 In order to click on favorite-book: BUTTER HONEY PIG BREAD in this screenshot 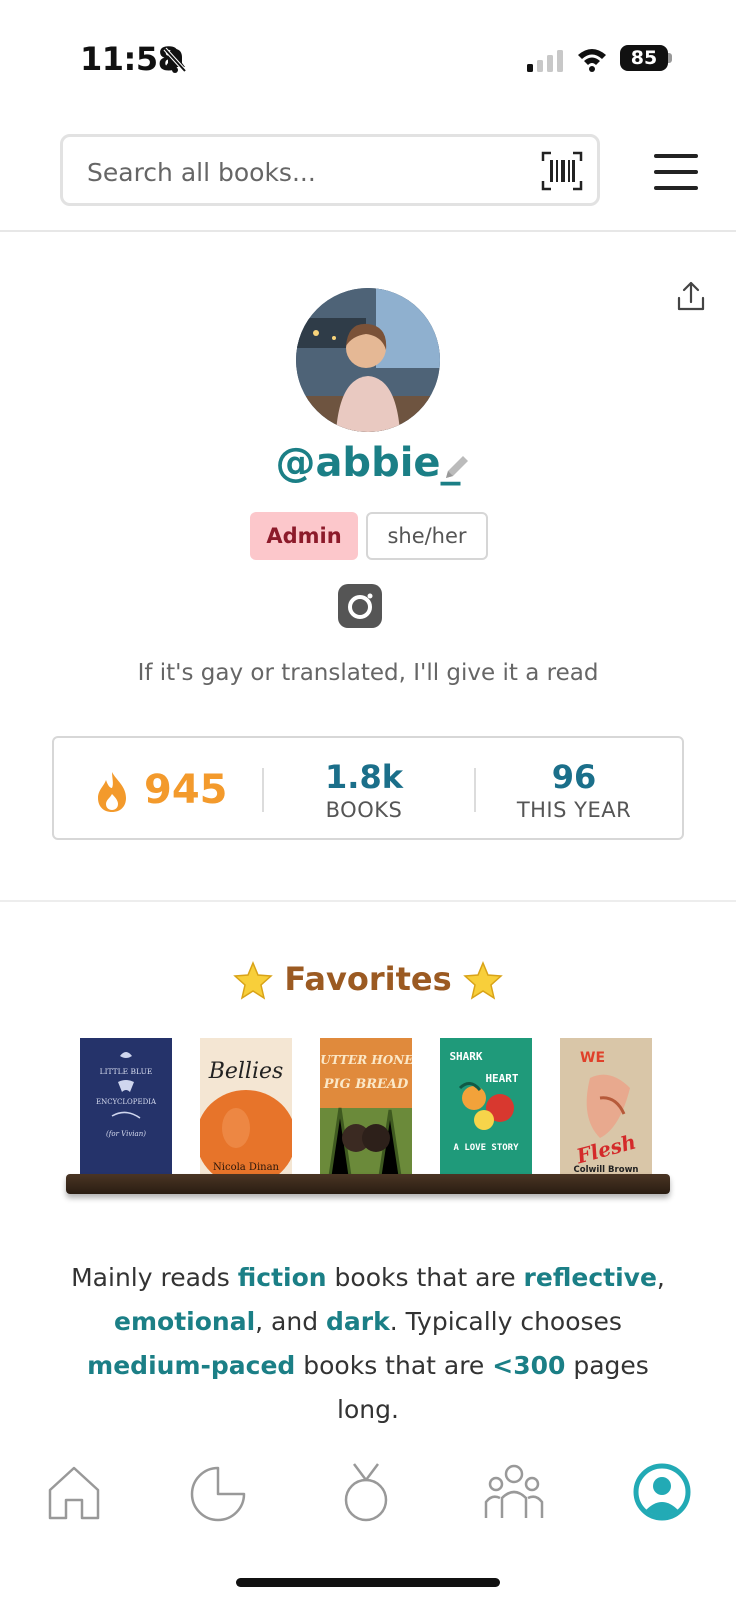, I will do `click(366, 1107)`.